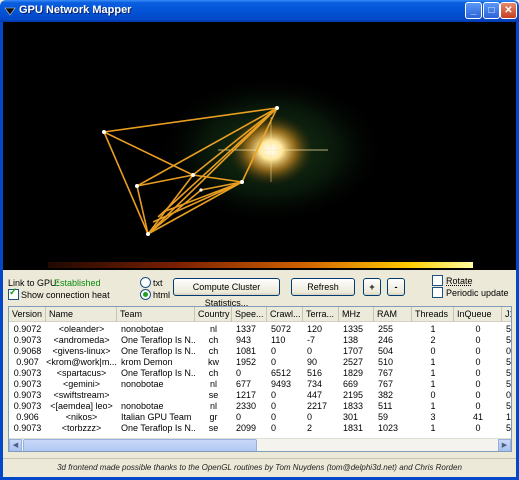 This screenshot has height=480, width=519. I want to click on table-cell: 9493, so click(281, 384).